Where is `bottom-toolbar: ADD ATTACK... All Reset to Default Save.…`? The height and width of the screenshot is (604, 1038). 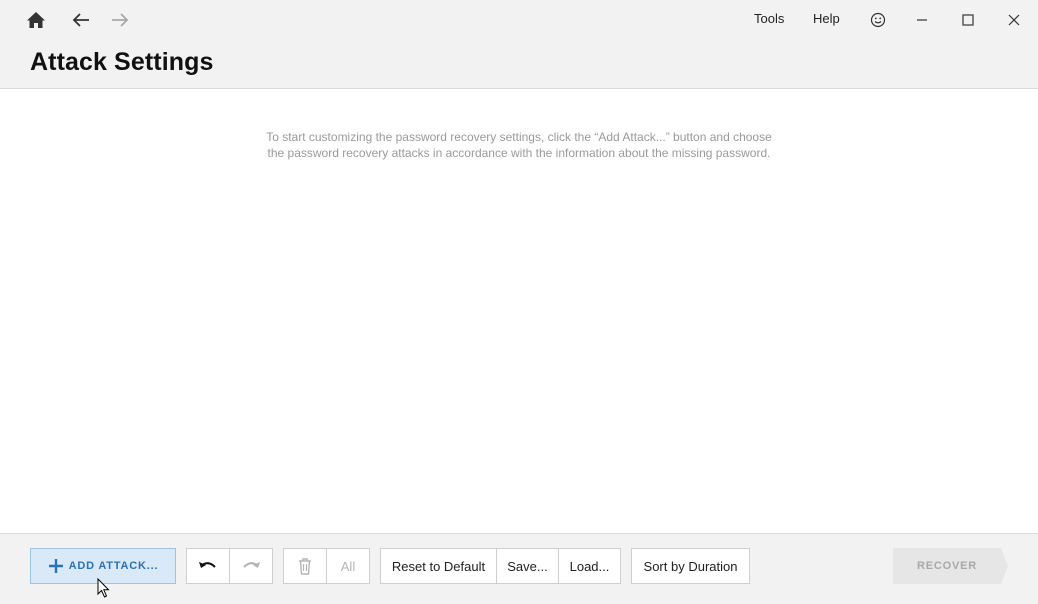
bottom-toolbar: ADD ATTACK... All Reset to Default Save.… is located at coordinates (519, 569).